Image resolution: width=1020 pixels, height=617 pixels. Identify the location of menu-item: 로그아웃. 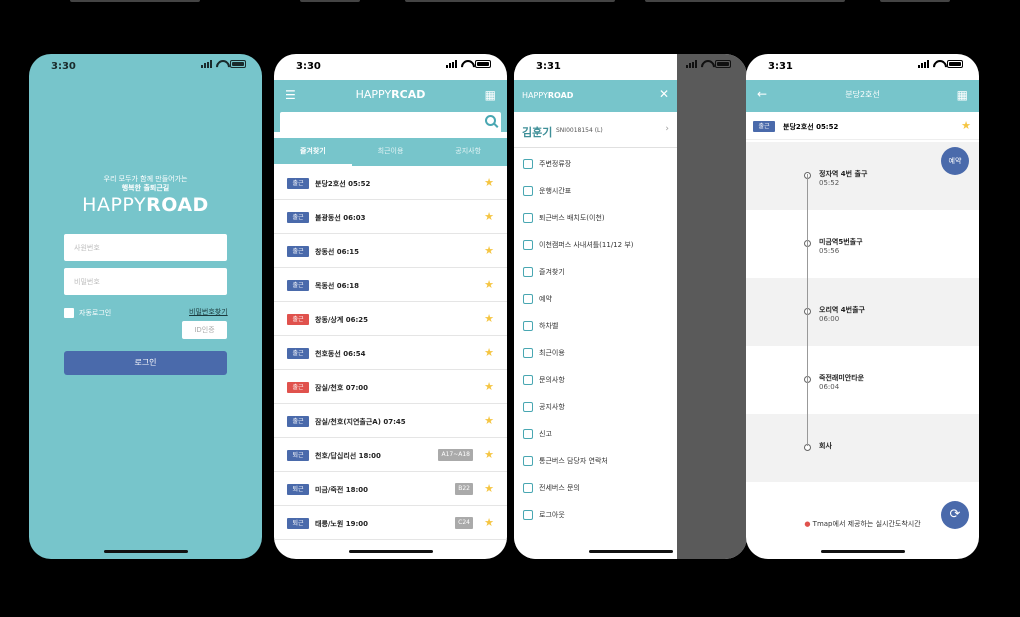
(595, 514).